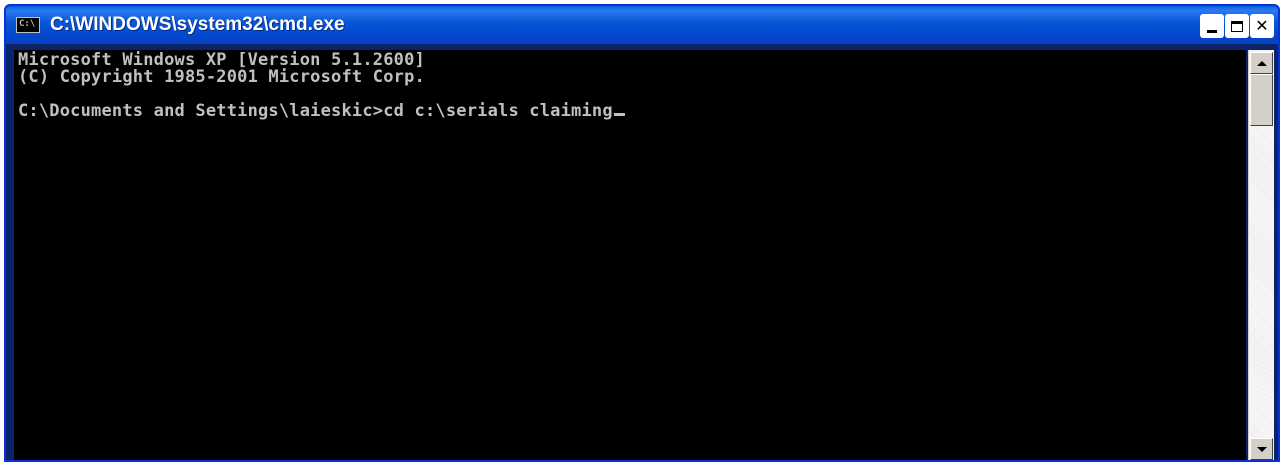 The image size is (1284, 466). I want to click on arrow-up-icon, so click(1261, 63).